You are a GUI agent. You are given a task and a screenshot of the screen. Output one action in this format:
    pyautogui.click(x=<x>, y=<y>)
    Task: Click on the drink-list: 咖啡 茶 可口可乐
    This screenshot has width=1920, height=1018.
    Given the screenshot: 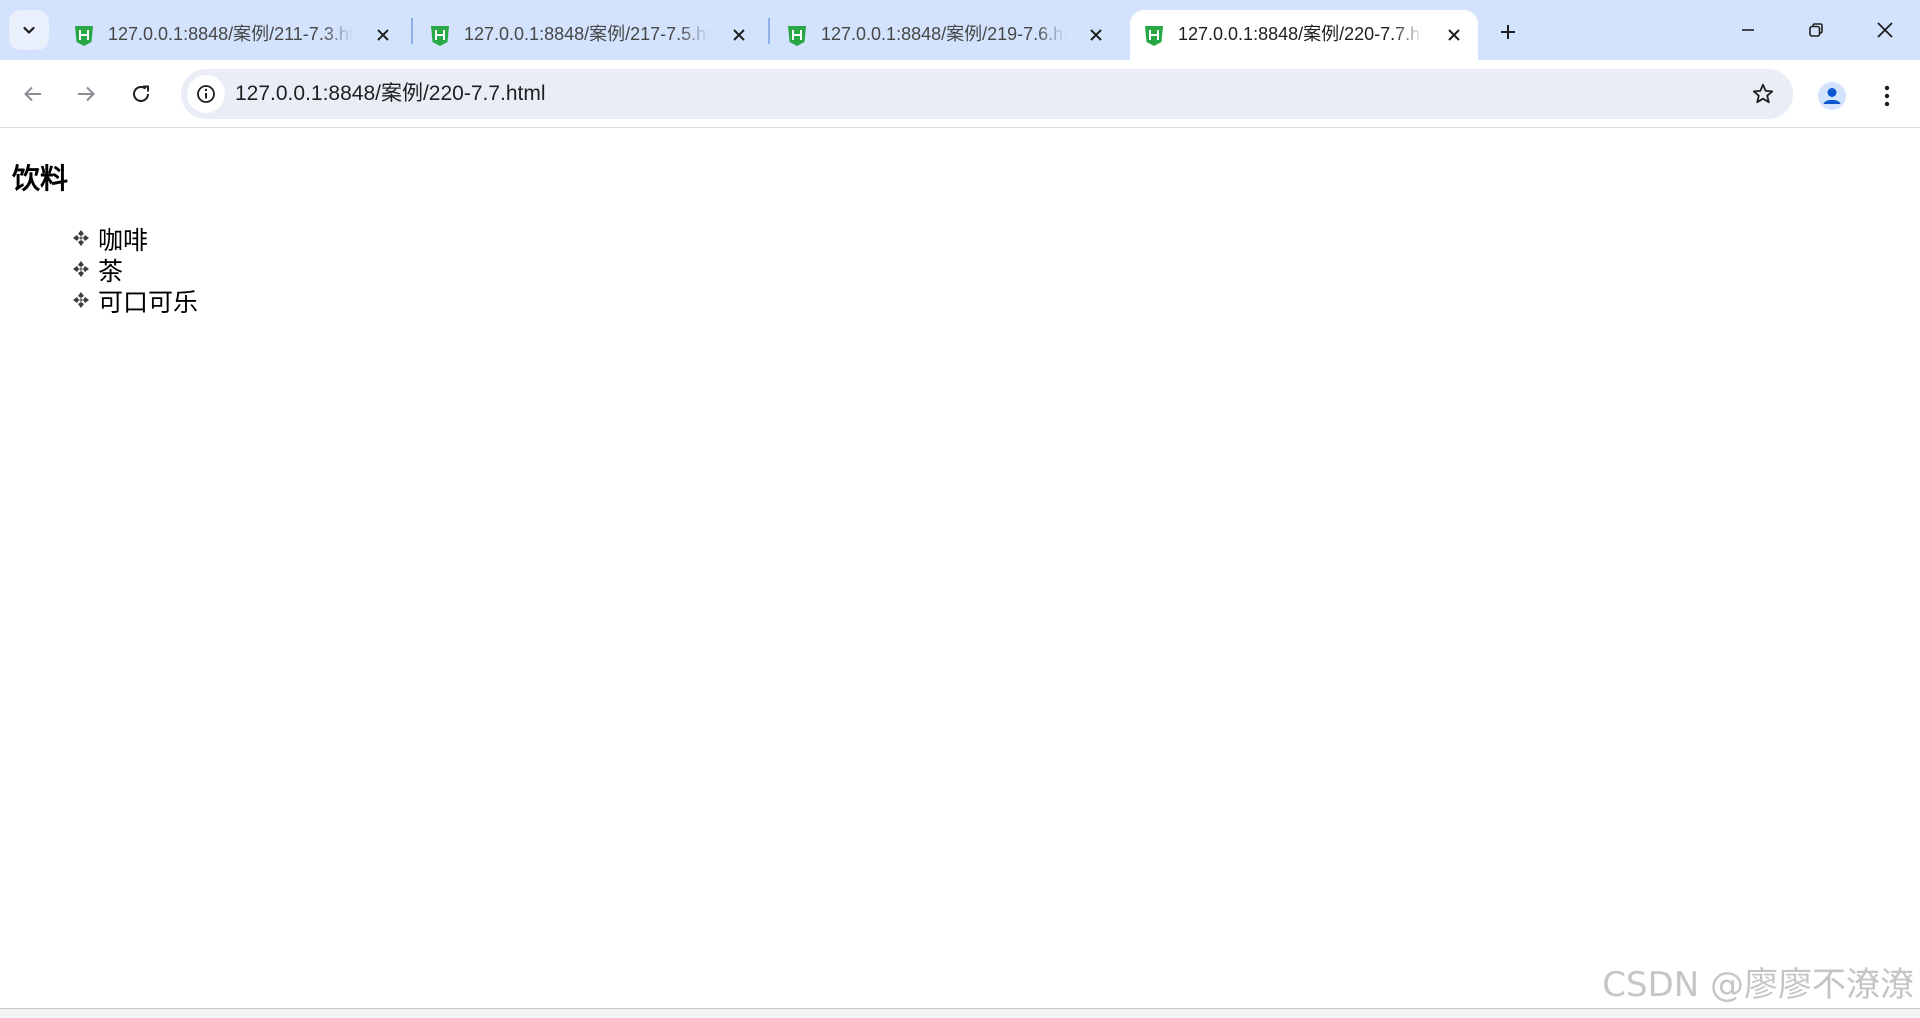 What is the action you would take?
    pyautogui.click(x=135, y=271)
    